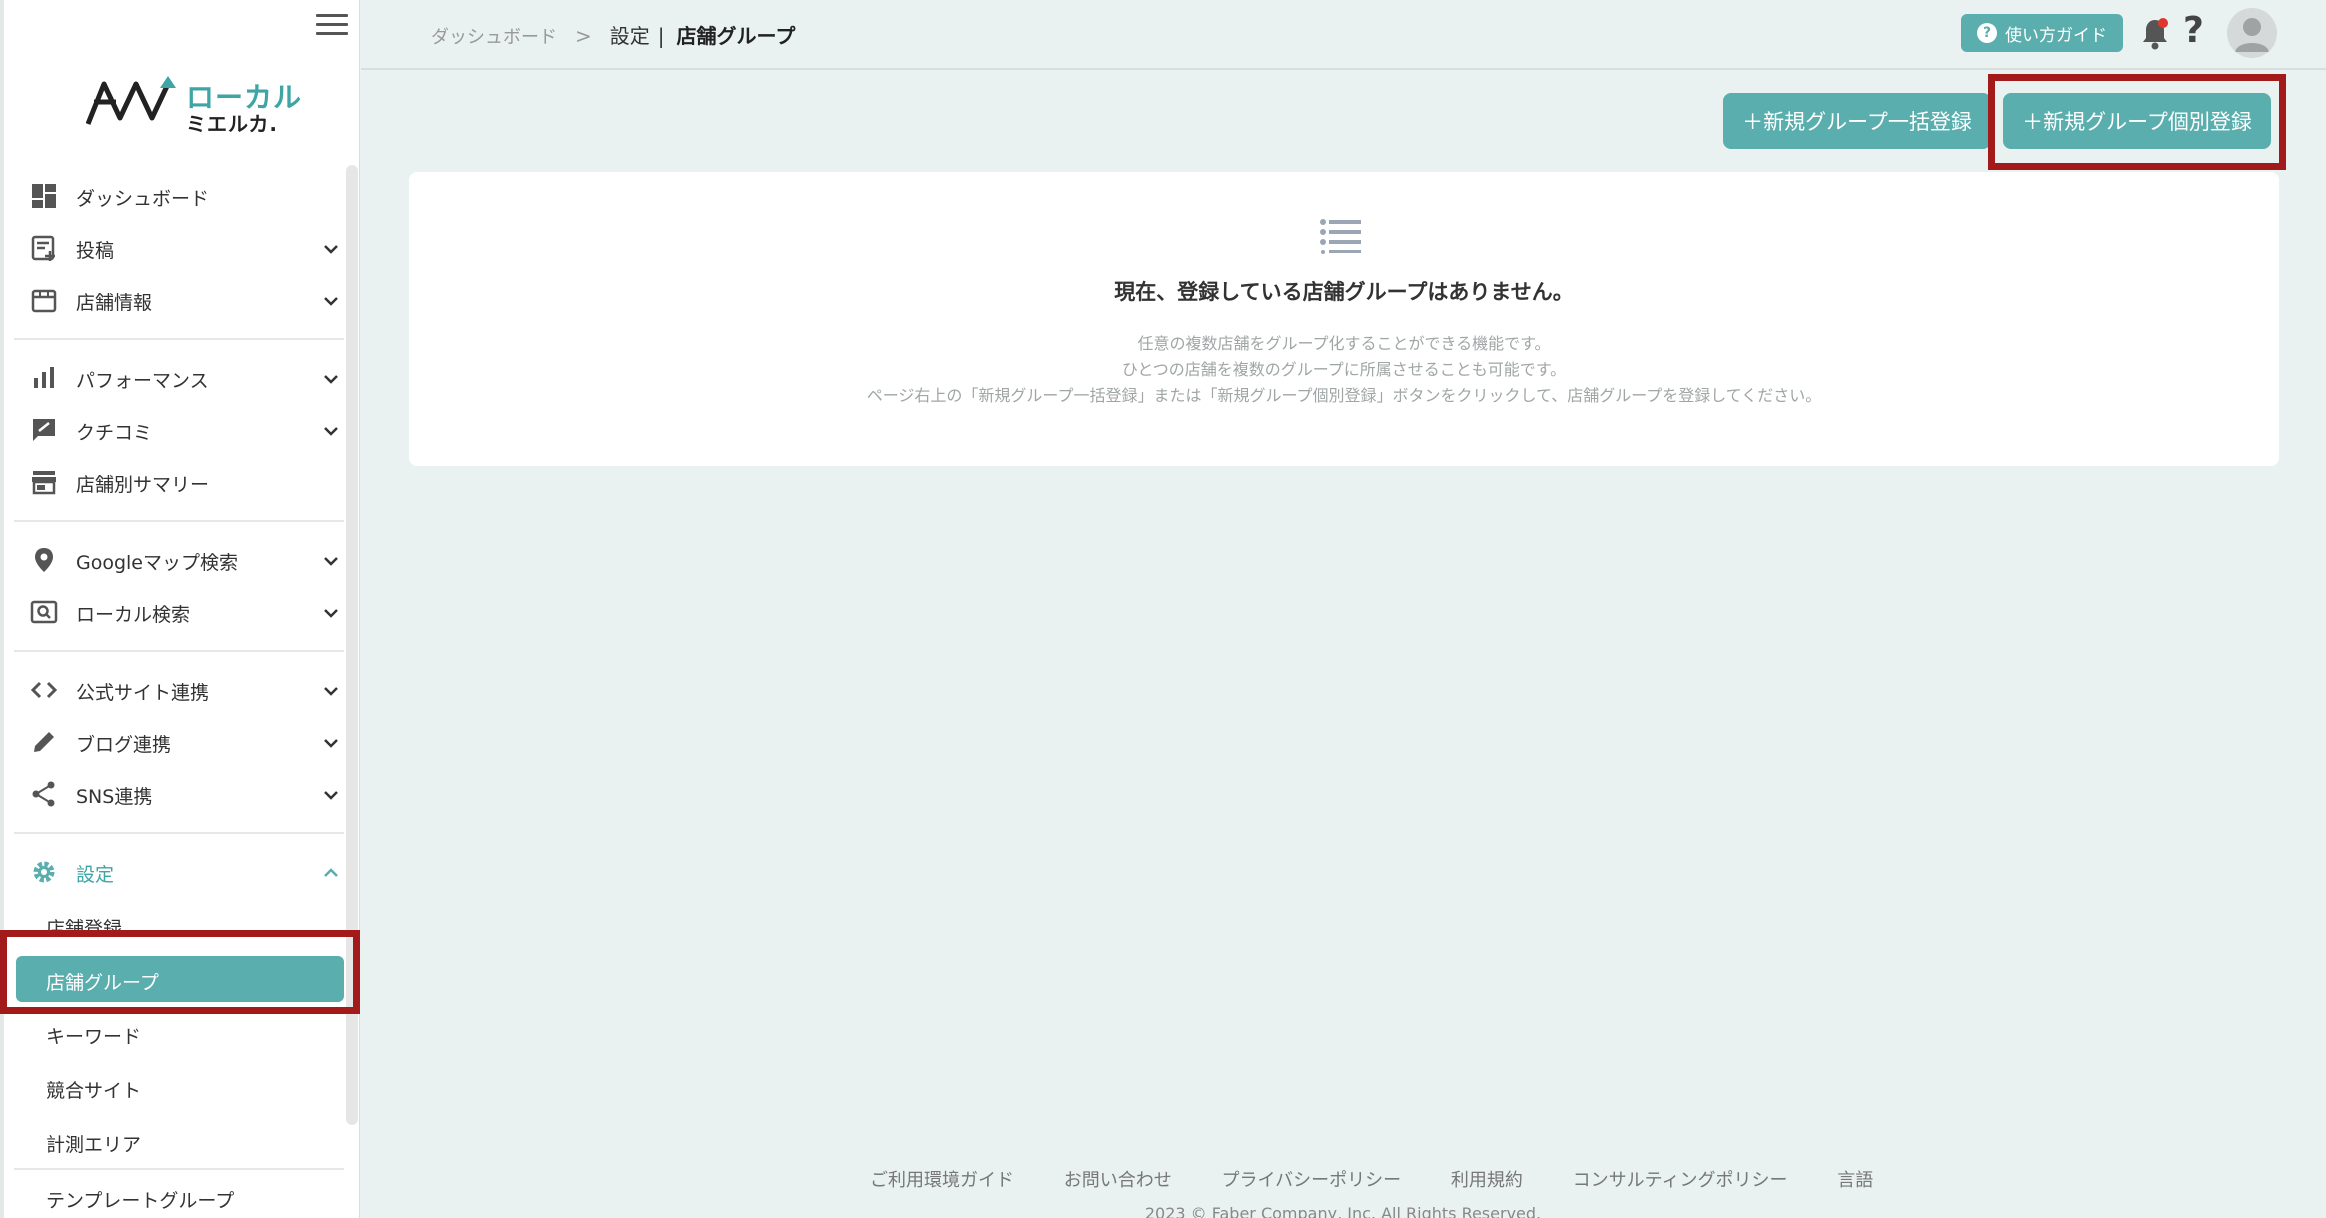 Image resolution: width=2326 pixels, height=1218 pixels. Describe the element at coordinates (179, 979) in the screenshot. I see `sidebar-subitem-store-group: 店舗グループ` at that location.